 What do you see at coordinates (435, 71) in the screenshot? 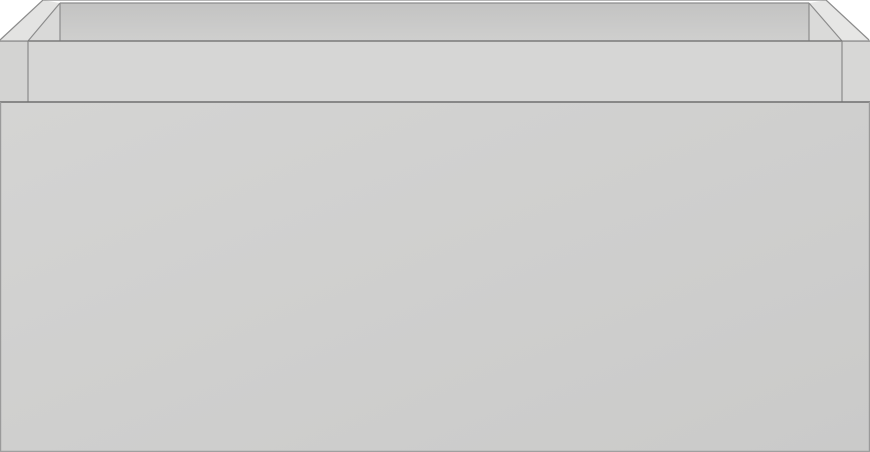
I see `drawer-inner-rail` at bounding box center [435, 71].